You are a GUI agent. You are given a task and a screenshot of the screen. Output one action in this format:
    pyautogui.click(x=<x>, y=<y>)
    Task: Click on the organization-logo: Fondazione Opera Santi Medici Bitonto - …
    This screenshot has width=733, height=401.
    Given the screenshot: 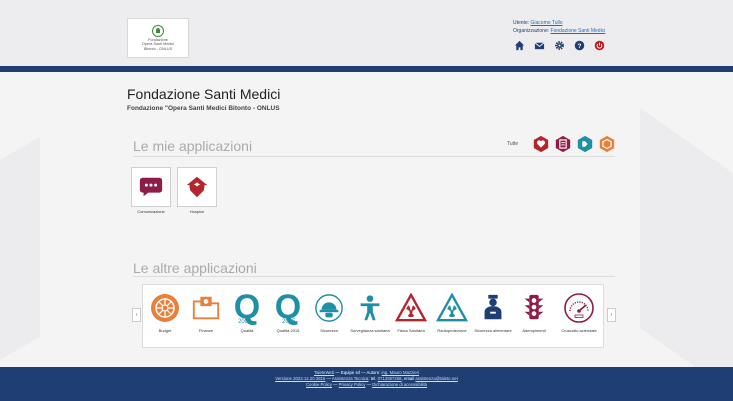 What is the action you would take?
    pyautogui.click(x=158, y=38)
    